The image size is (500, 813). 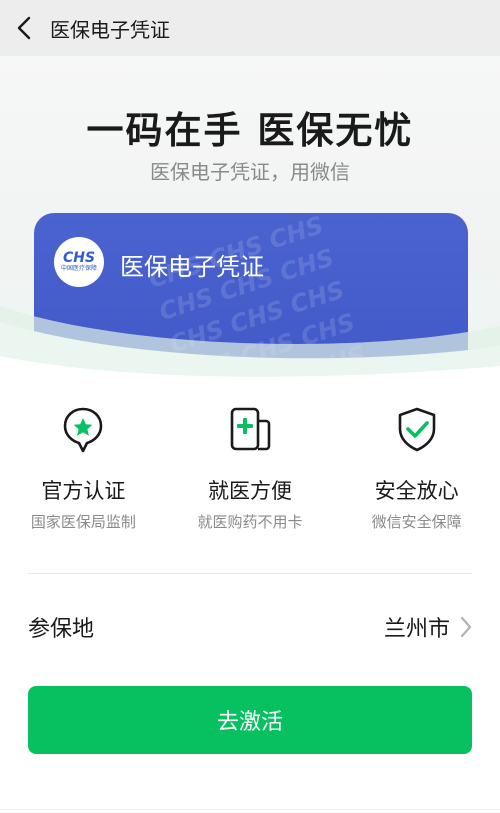 I want to click on feature-subtitle: 国家医保局监制, so click(x=83, y=522).